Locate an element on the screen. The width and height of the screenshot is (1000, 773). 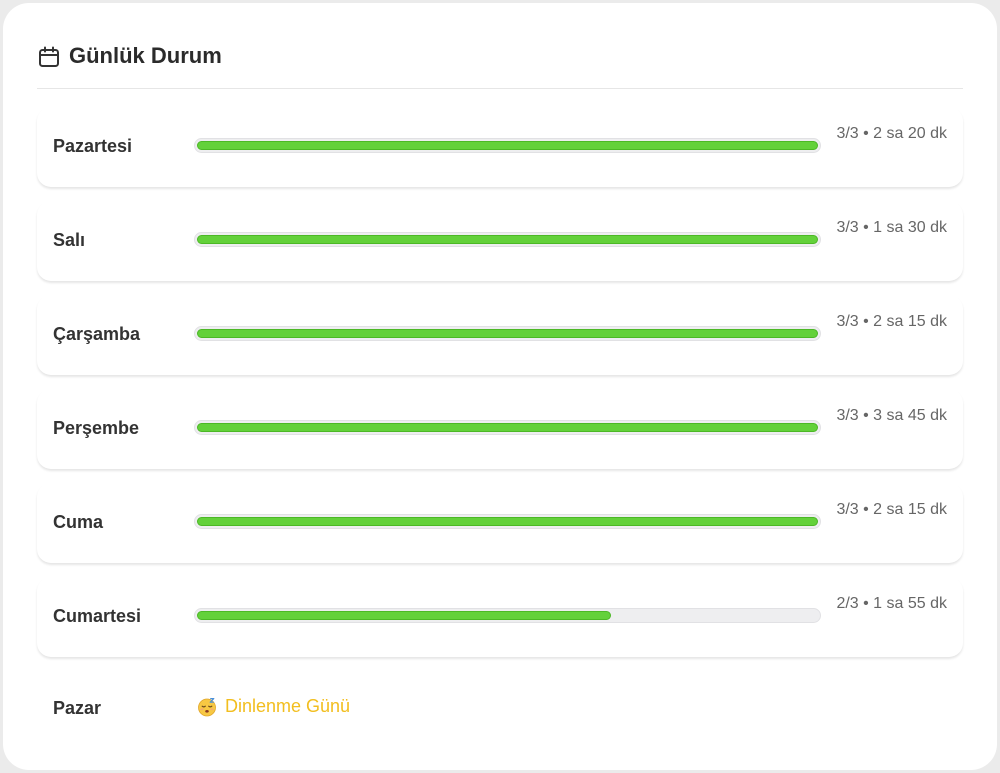
day-row-sali: Salı 3/3 • 1 sa 30 dk is located at coordinates (500, 241).